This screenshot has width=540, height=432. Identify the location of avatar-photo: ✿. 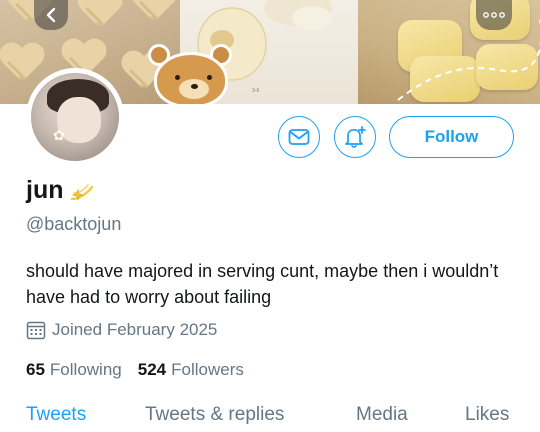
(75, 117).